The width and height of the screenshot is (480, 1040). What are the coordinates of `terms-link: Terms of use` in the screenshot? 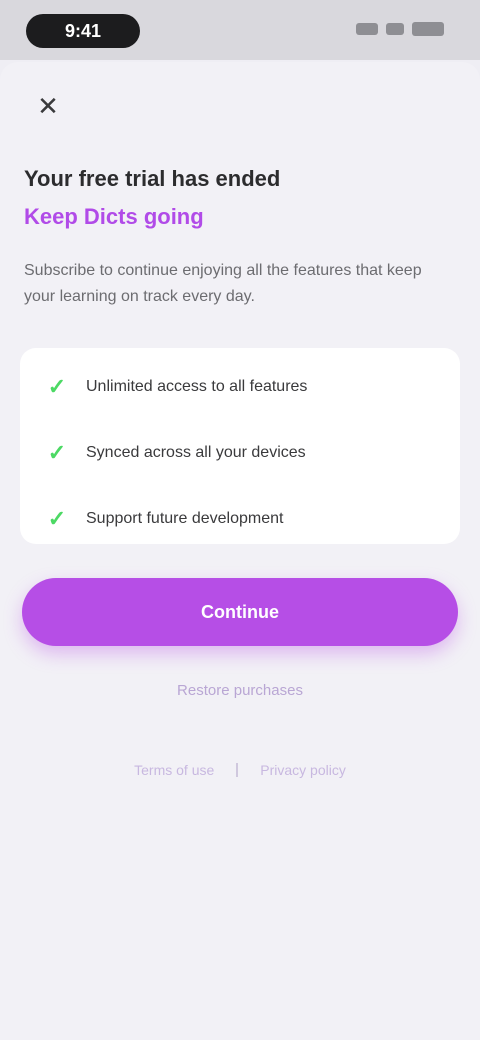 It's located at (174, 770).